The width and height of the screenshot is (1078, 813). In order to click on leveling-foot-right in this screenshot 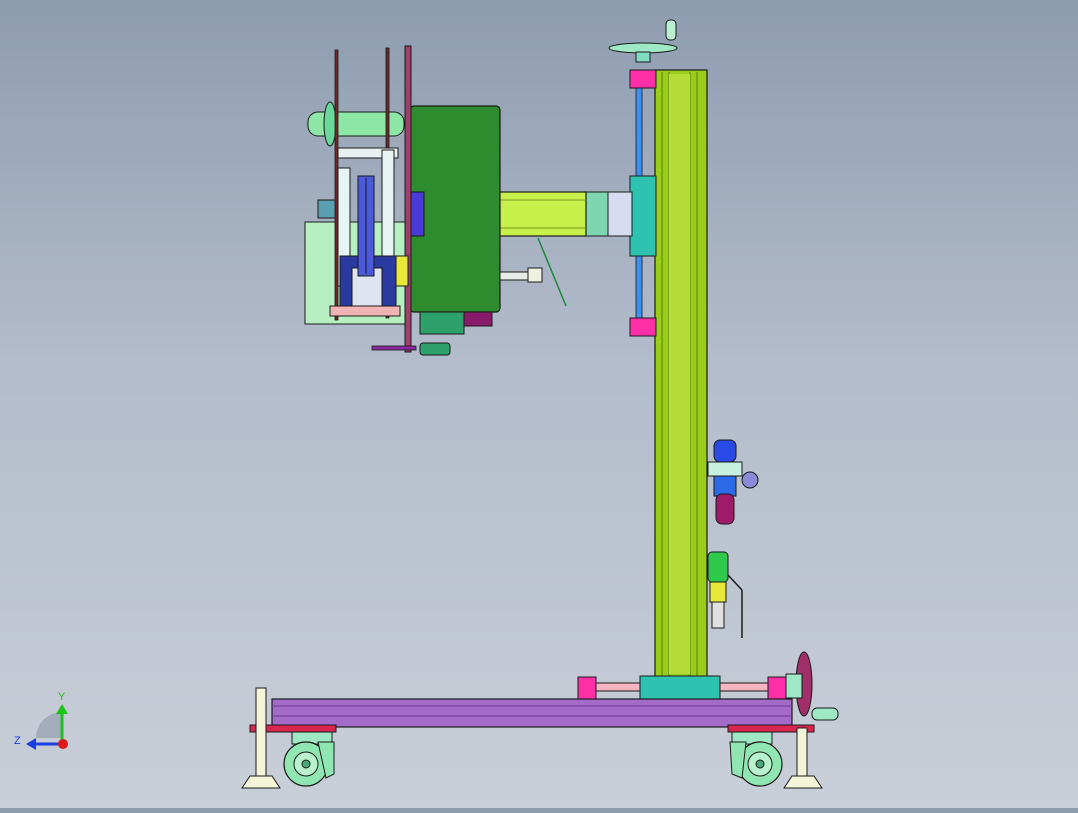, I will do `click(803, 758)`.